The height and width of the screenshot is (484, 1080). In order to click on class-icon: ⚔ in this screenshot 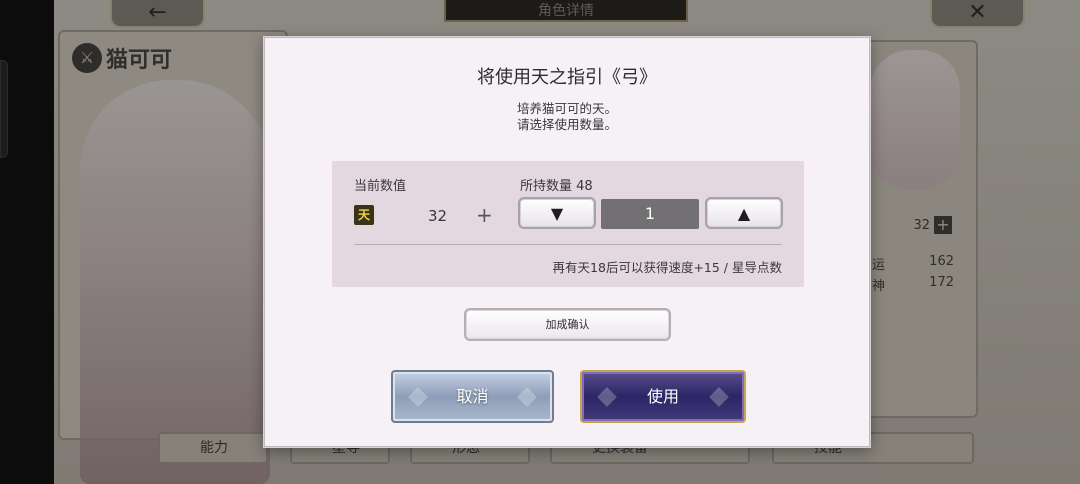, I will do `click(87, 58)`.